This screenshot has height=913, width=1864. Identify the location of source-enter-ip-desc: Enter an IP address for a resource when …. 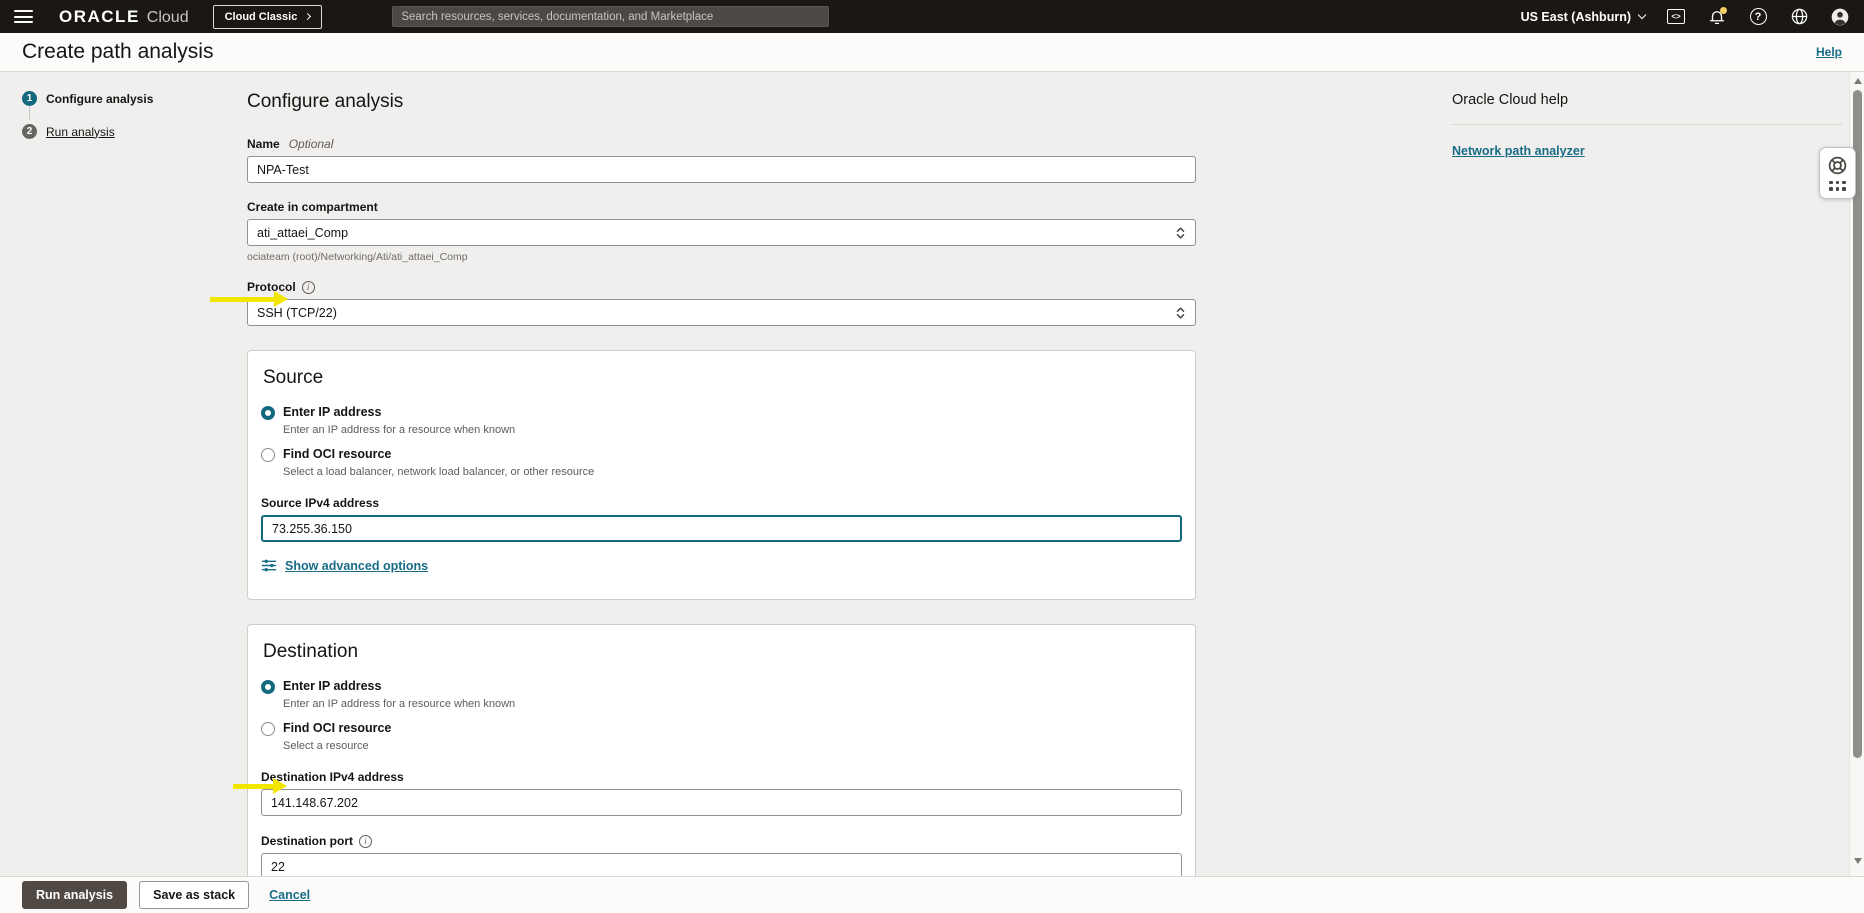
(399, 430).